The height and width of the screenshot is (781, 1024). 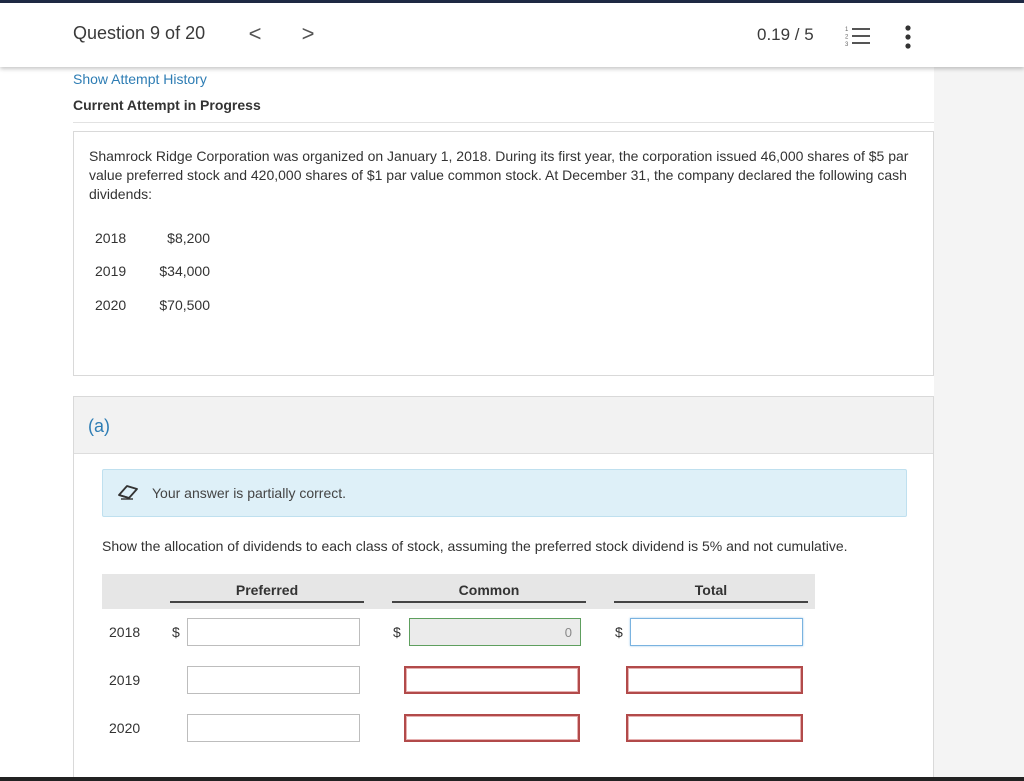 What do you see at coordinates (125, 632) in the screenshot?
I see `row-year-2018: 2018` at bounding box center [125, 632].